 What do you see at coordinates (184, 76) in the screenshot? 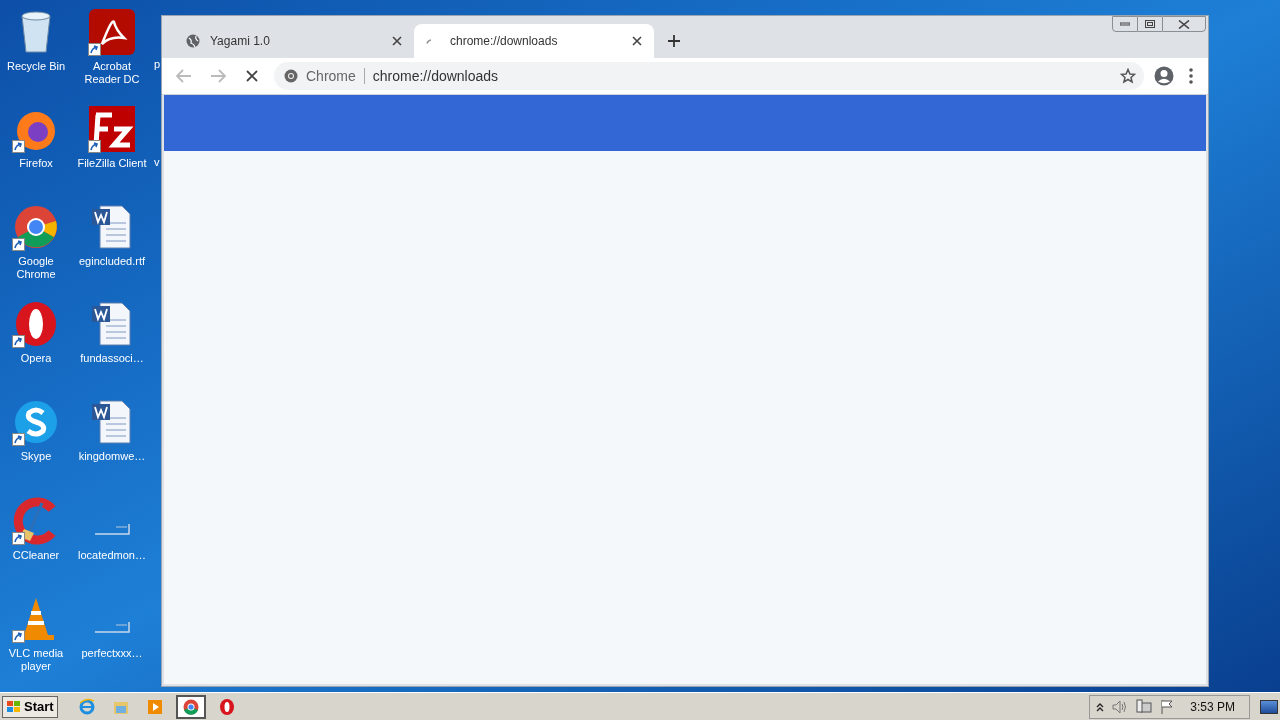
I see `back-arrow-icon` at bounding box center [184, 76].